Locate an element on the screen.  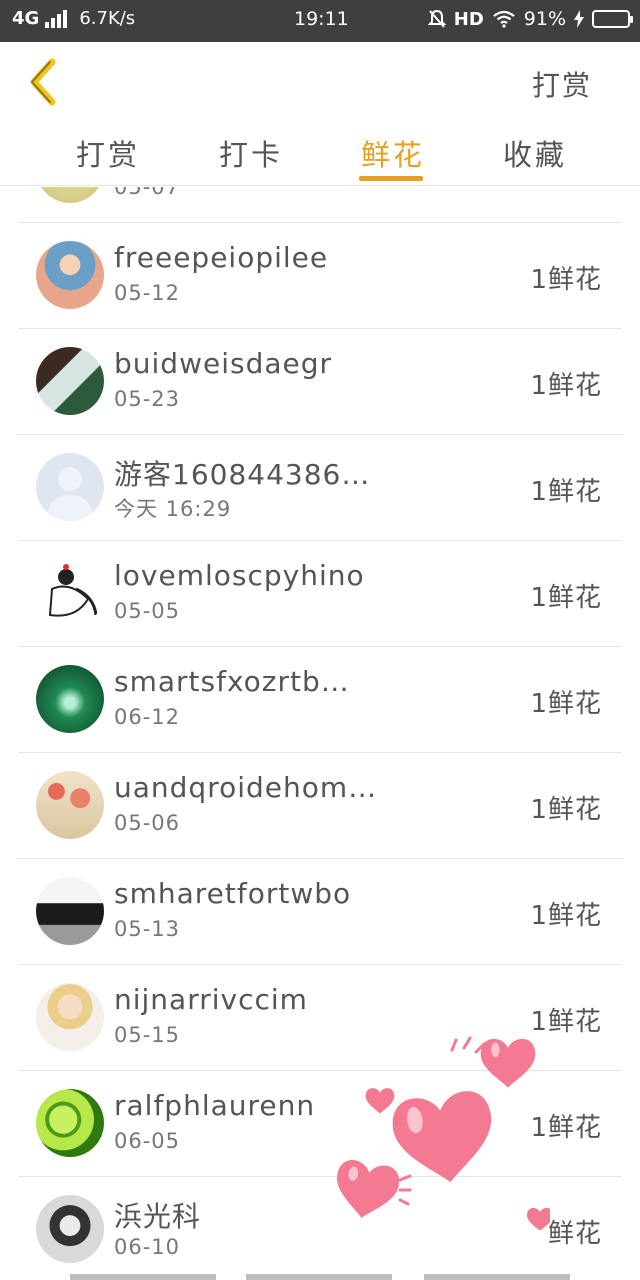
list-item-date: 06-05 is located at coordinates (147, 1141).